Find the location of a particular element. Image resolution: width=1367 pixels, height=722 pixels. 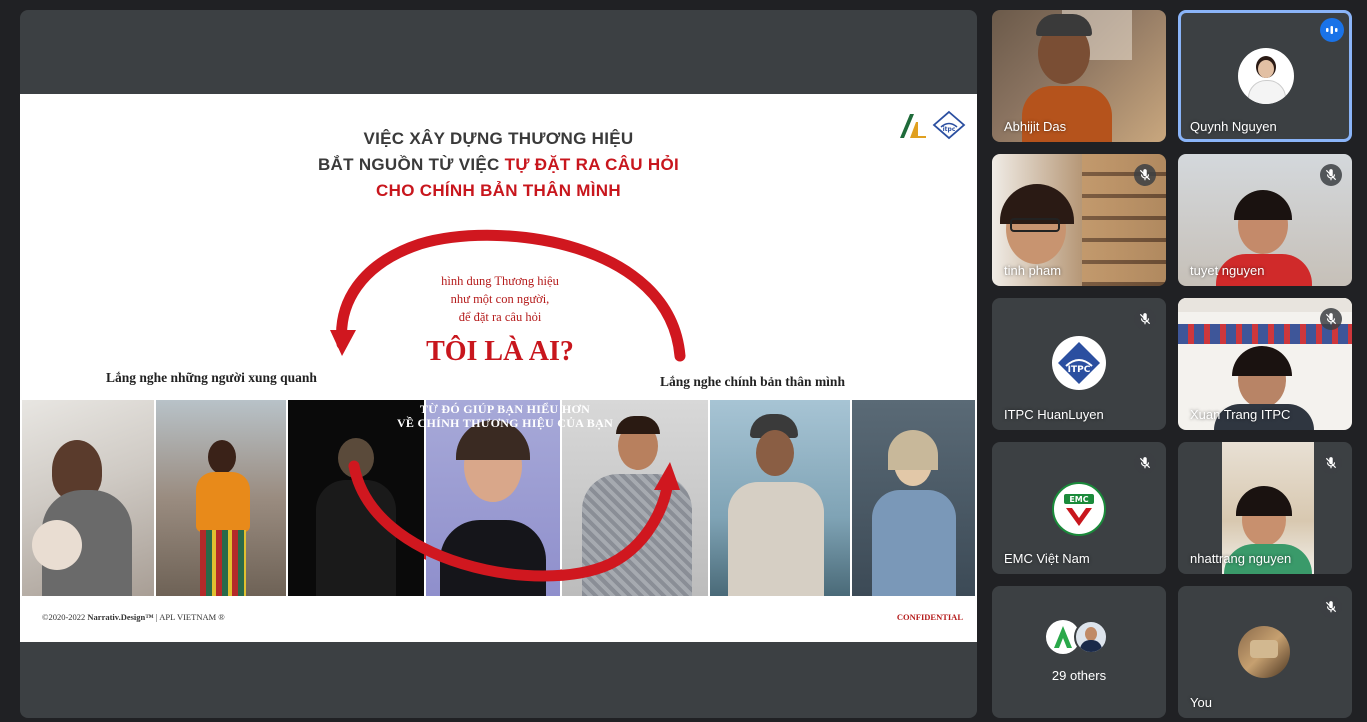

participant-name: tinh pham is located at coordinates (1033, 270).